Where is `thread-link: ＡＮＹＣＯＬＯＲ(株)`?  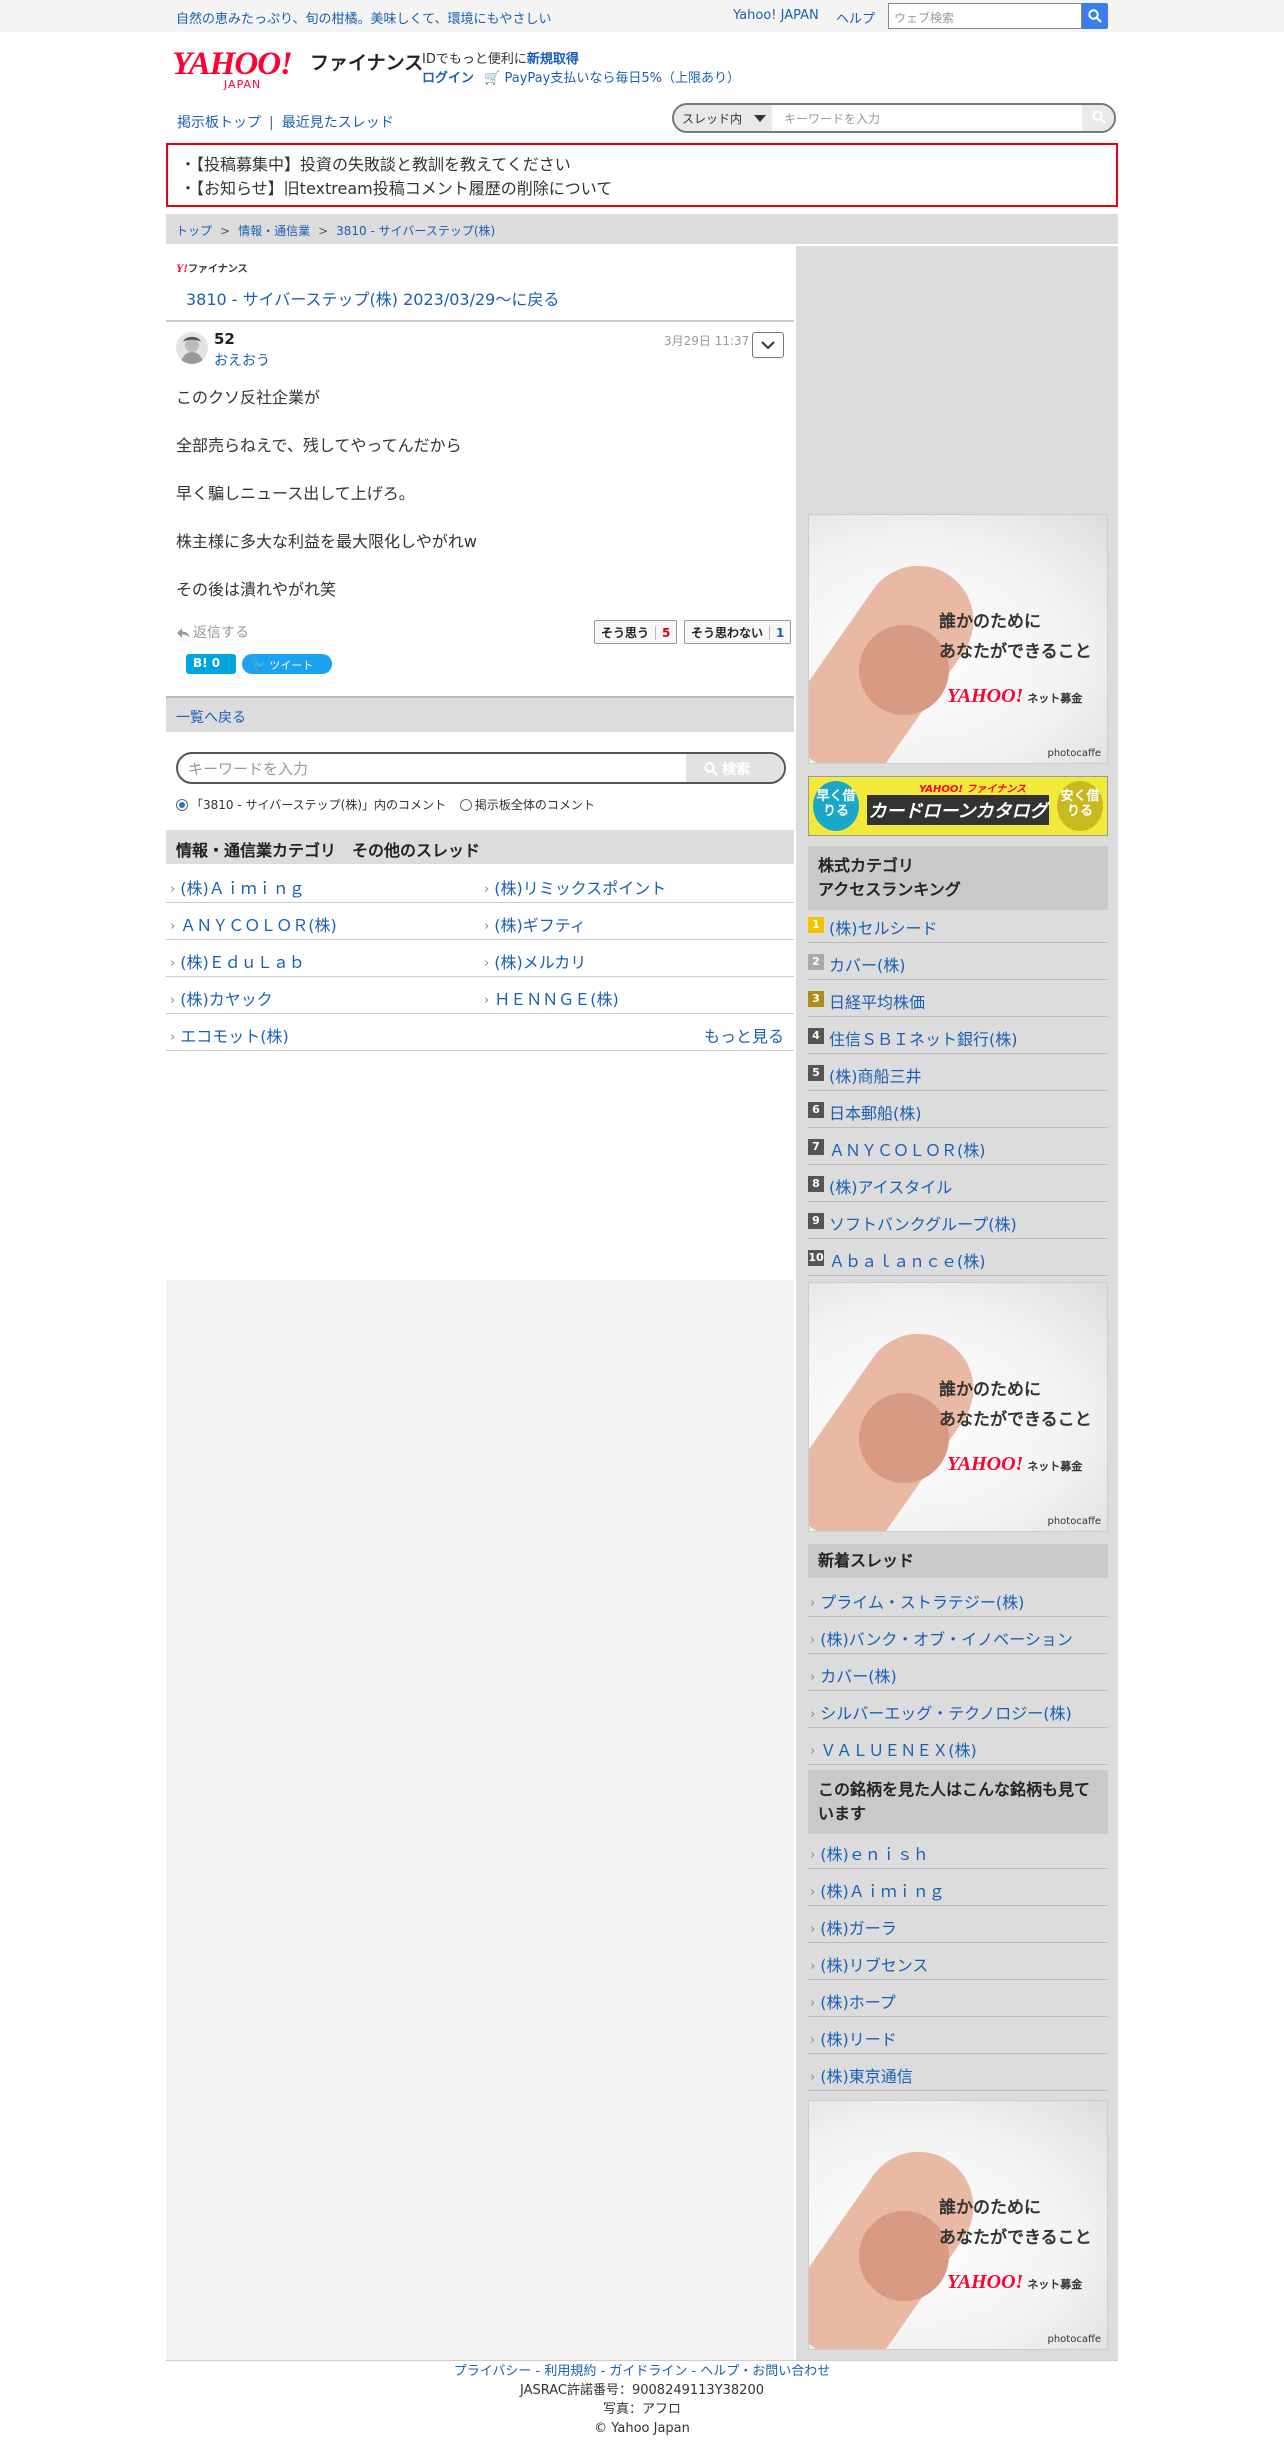
thread-link: ＡＮＹＣＯＬＯＲ(株) is located at coordinates (253, 924).